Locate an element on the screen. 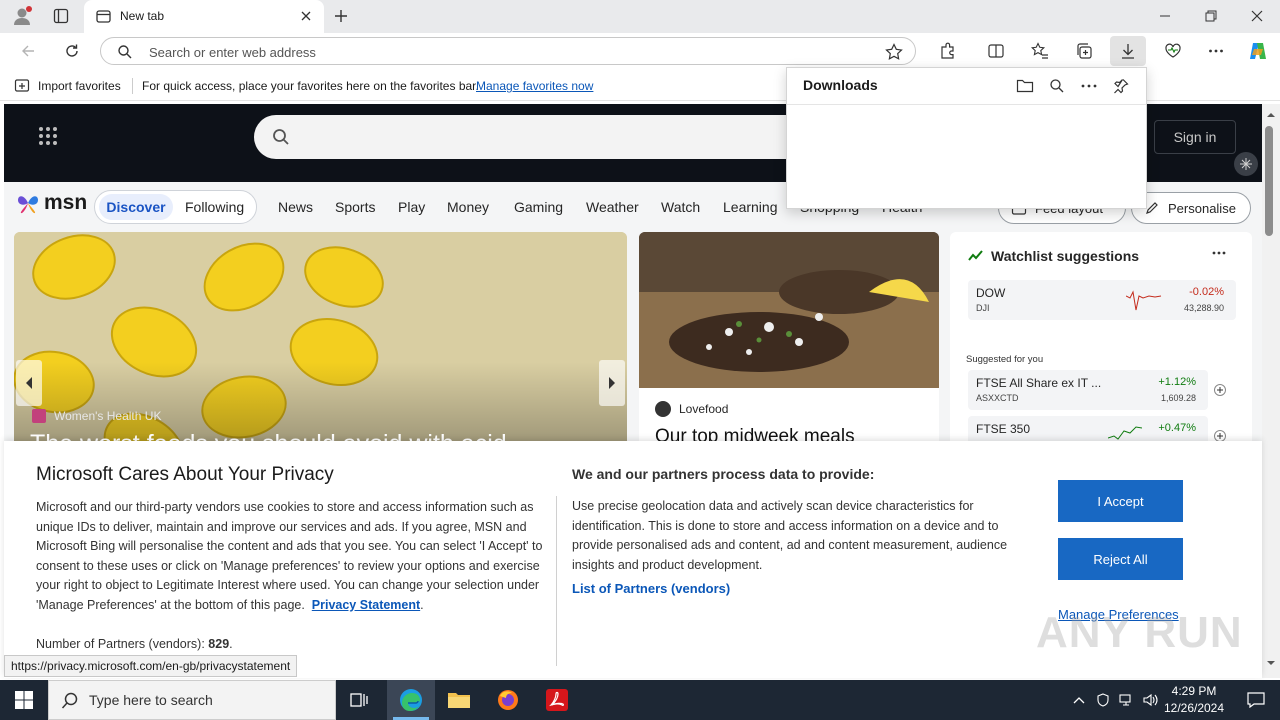 The height and width of the screenshot is (720, 1280). extensions-button is located at coordinates (948, 51).